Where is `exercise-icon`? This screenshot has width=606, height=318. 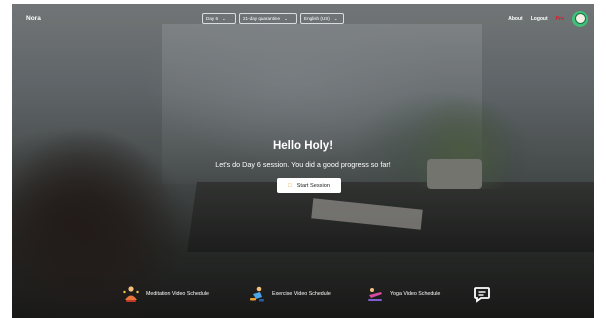 exercise-icon is located at coordinates (257, 294).